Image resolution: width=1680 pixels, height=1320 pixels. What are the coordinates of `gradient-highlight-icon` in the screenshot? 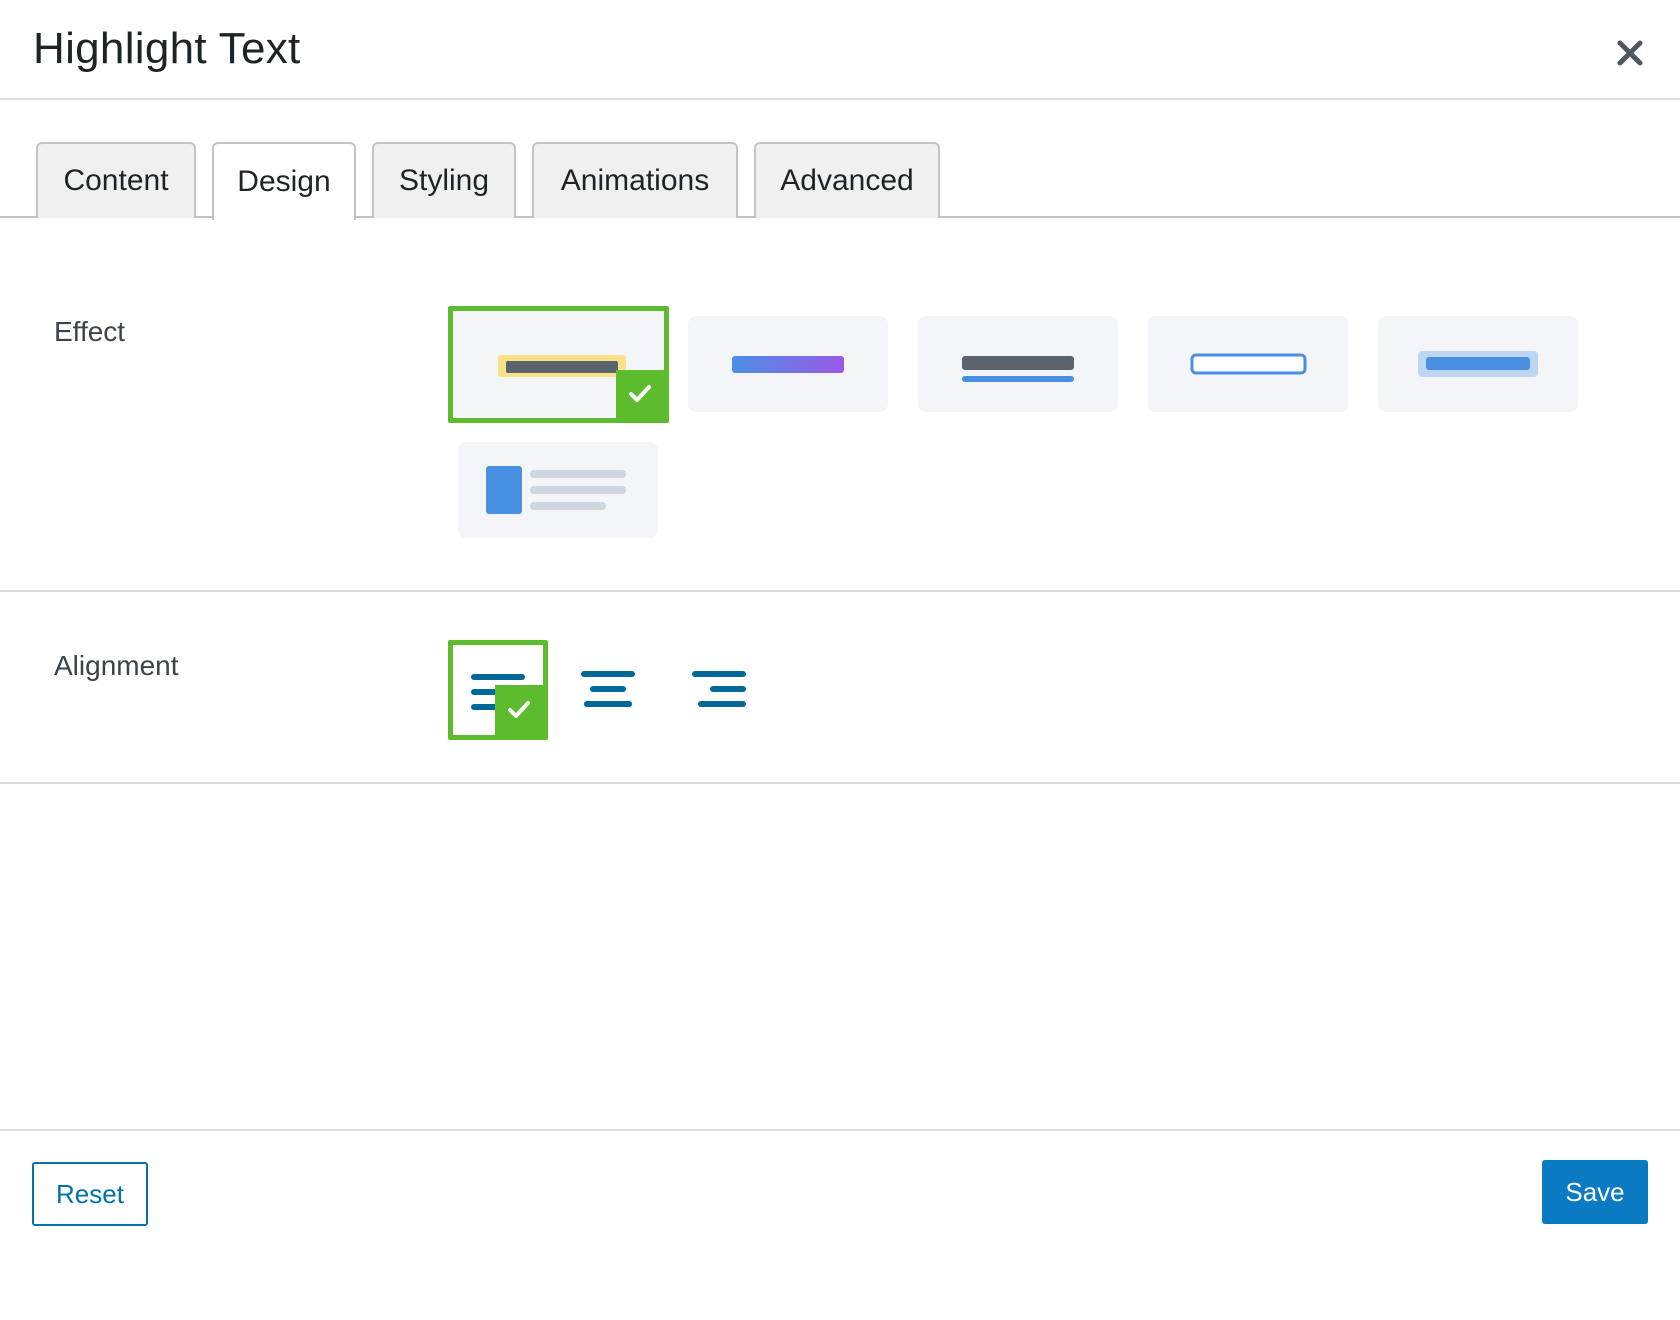 It's located at (788, 364).